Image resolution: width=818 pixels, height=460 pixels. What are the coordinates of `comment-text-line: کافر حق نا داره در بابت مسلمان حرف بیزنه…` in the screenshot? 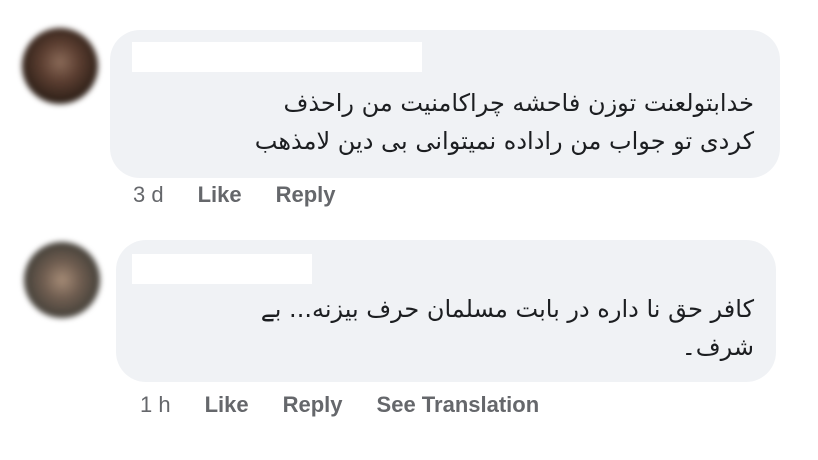 It's located at (507, 309).